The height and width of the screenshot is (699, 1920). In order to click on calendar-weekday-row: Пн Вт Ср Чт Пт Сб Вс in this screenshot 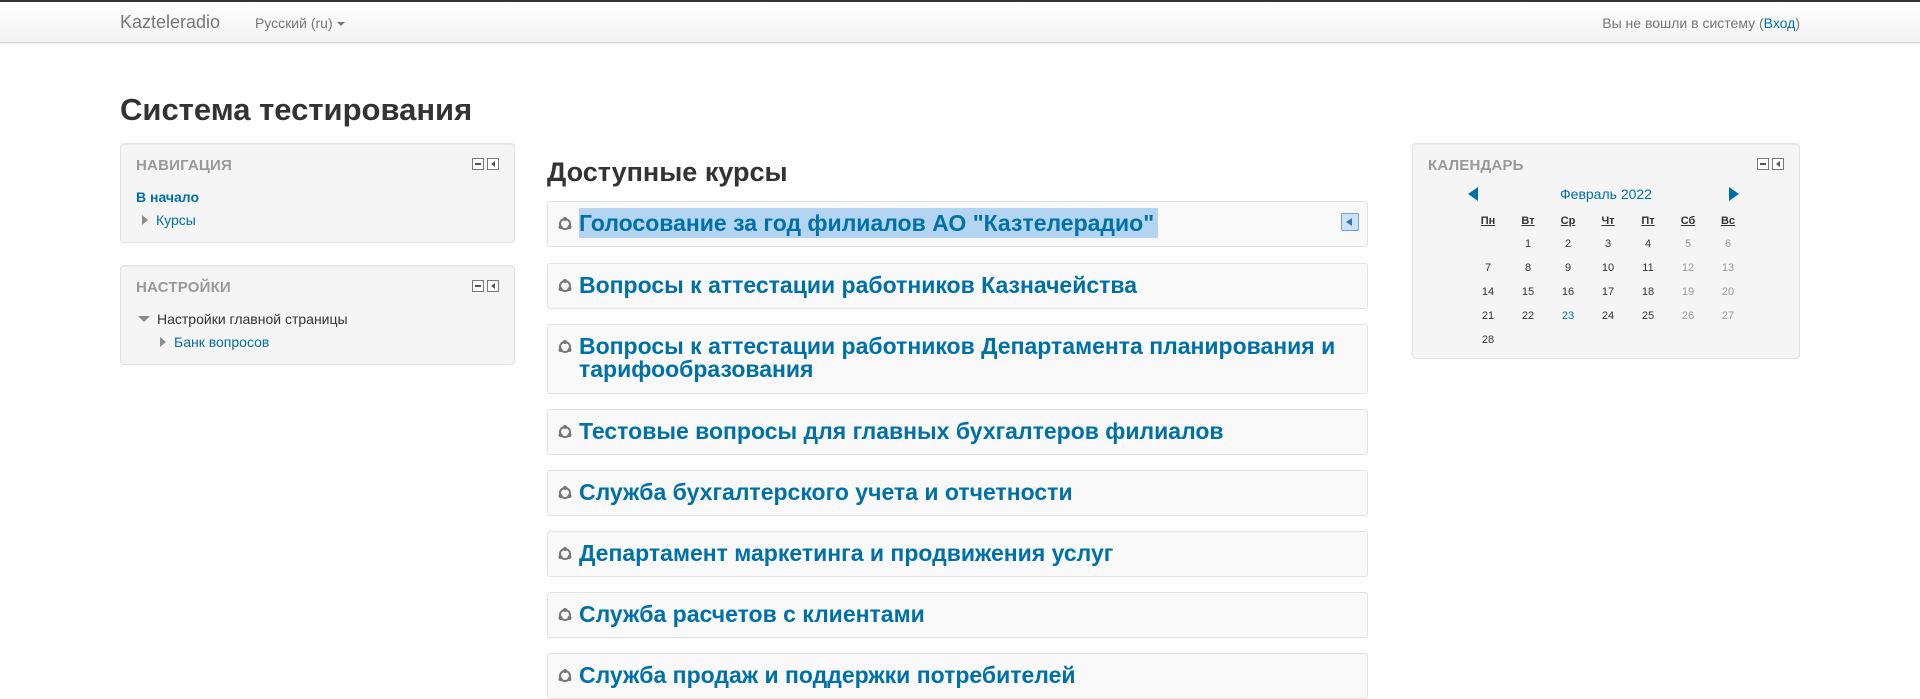, I will do `click(1608, 221)`.